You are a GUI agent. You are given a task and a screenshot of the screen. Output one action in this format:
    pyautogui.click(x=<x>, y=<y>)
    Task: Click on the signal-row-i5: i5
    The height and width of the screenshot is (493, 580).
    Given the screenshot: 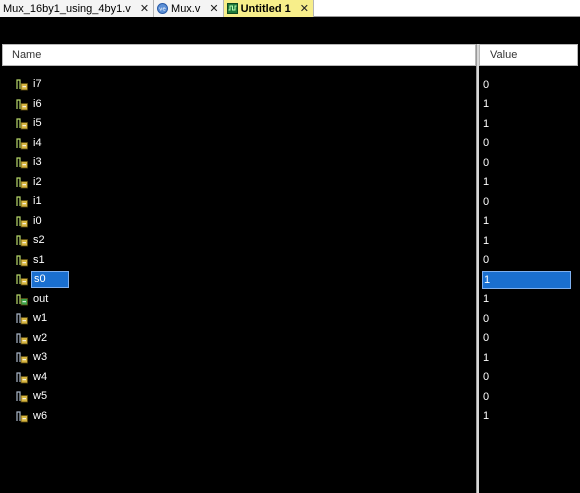 What is the action you would take?
    pyautogui.click(x=241, y=124)
    